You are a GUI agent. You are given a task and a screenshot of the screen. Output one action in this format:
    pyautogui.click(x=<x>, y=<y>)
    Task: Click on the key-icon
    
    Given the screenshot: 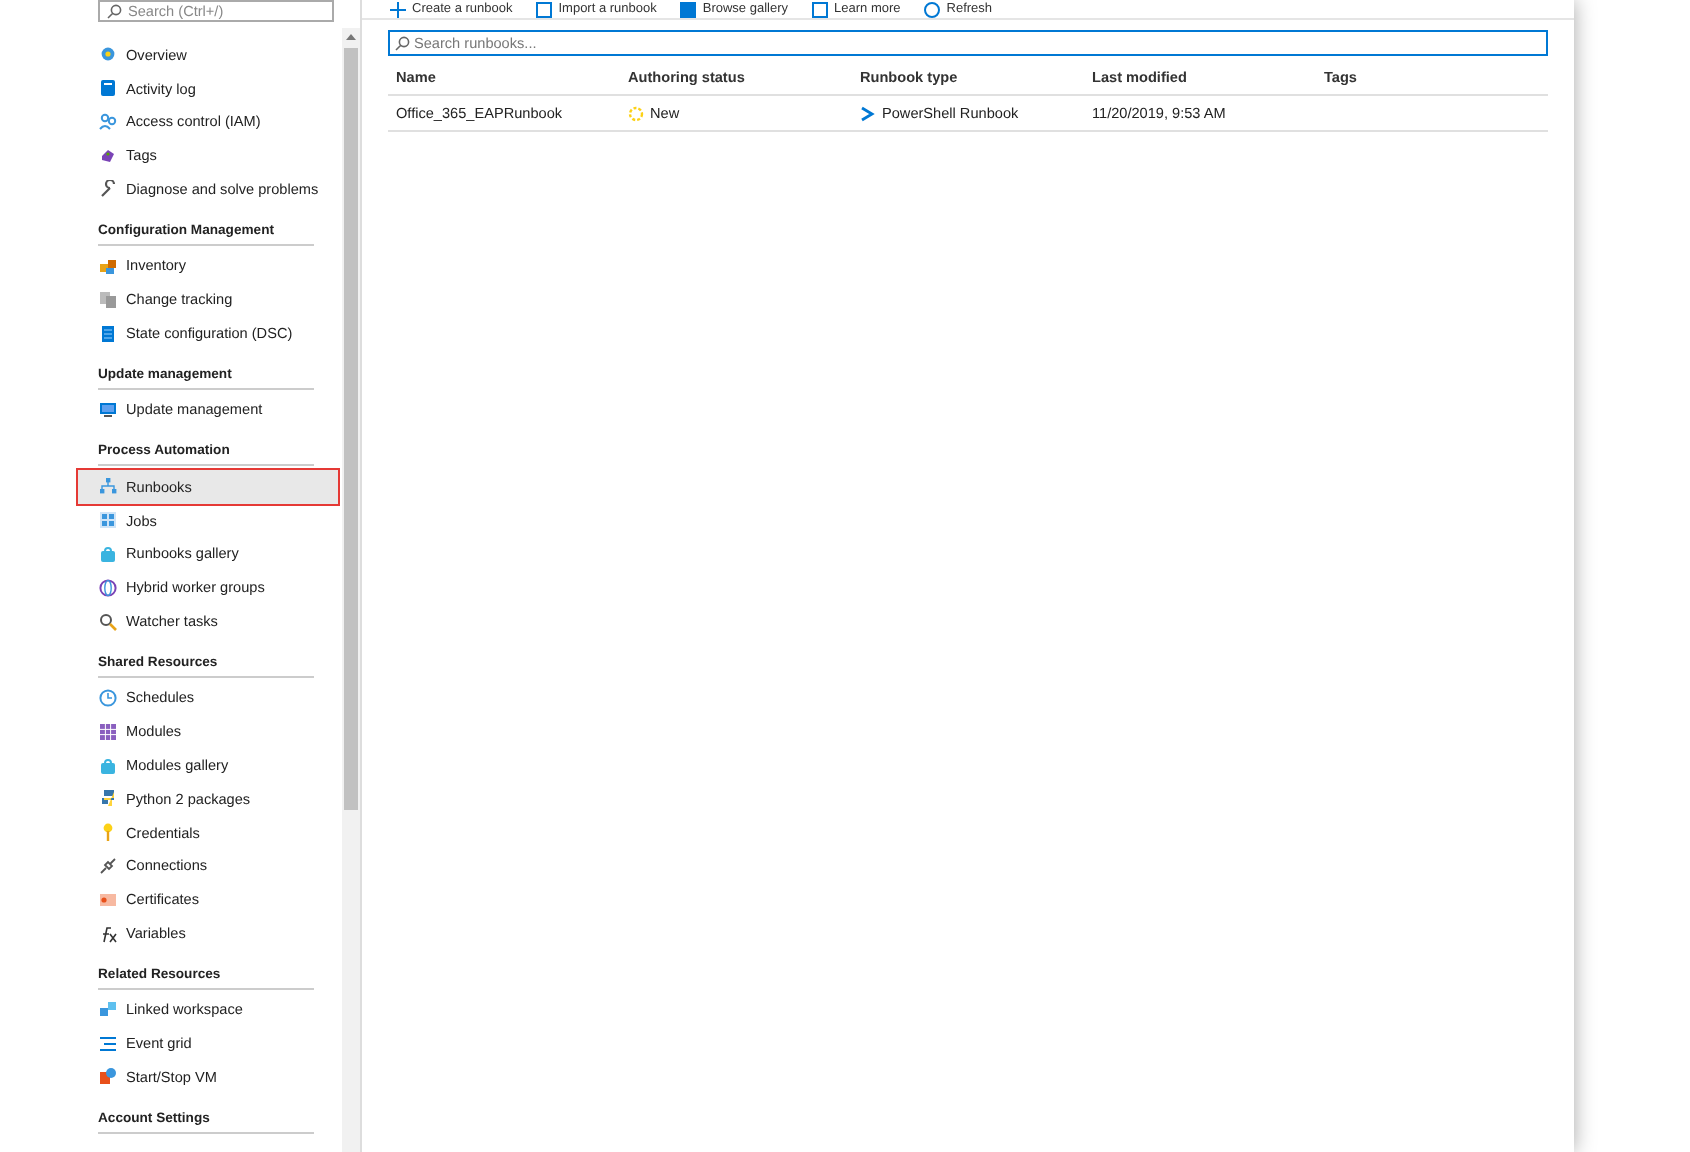 What is the action you would take?
    pyautogui.click(x=108, y=832)
    